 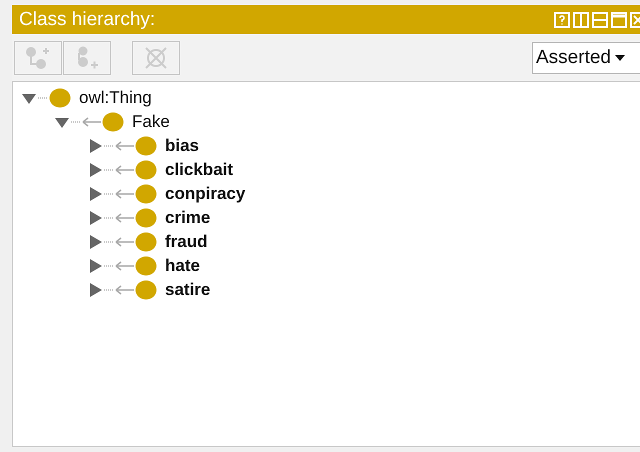 What do you see at coordinates (187, 218) in the screenshot?
I see `class-label: crime` at bounding box center [187, 218].